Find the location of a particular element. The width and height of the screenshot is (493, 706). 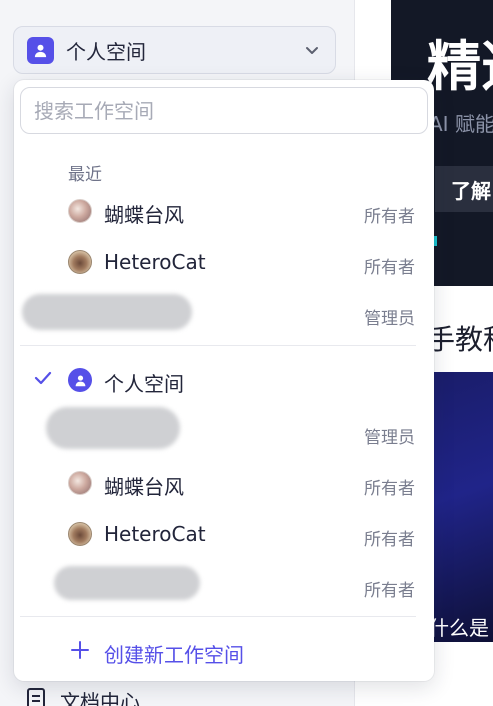

recent-section-title: 最近 is located at coordinates (85, 175).